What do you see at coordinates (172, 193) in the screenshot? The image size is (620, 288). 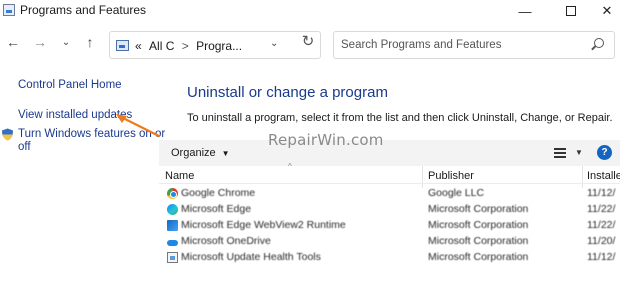 I see `chrome-icon` at bounding box center [172, 193].